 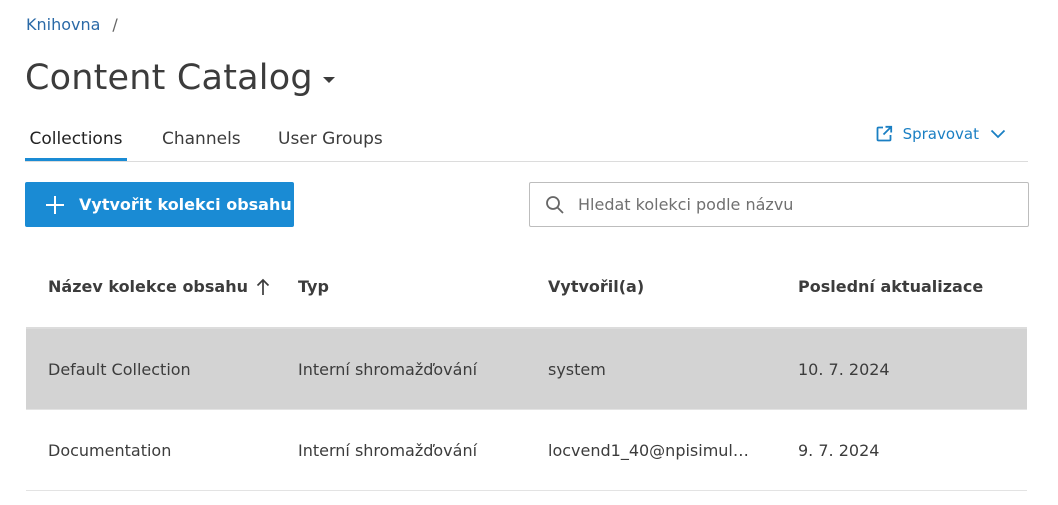 What do you see at coordinates (577, 369) in the screenshot?
I see `cell-created-by: system` at bounding box center [577, 369].